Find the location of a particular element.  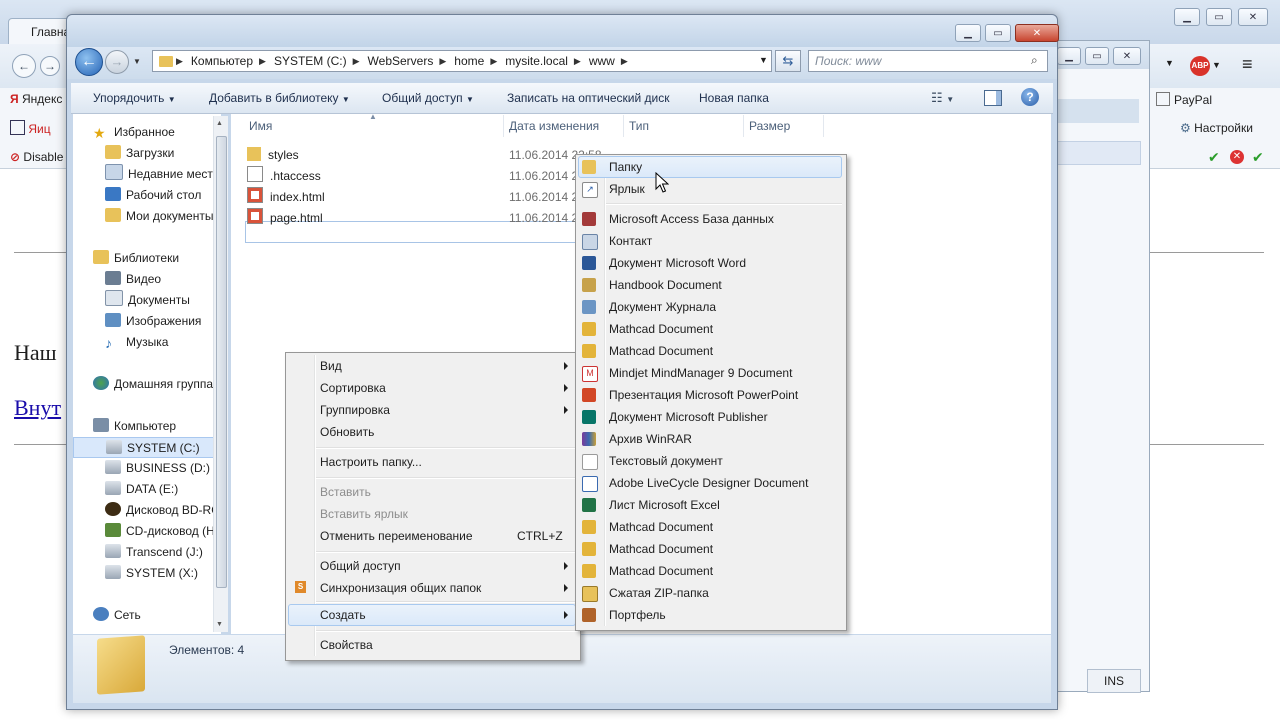

new-folder-button: Новая папка is located at coordinates (734, 98).